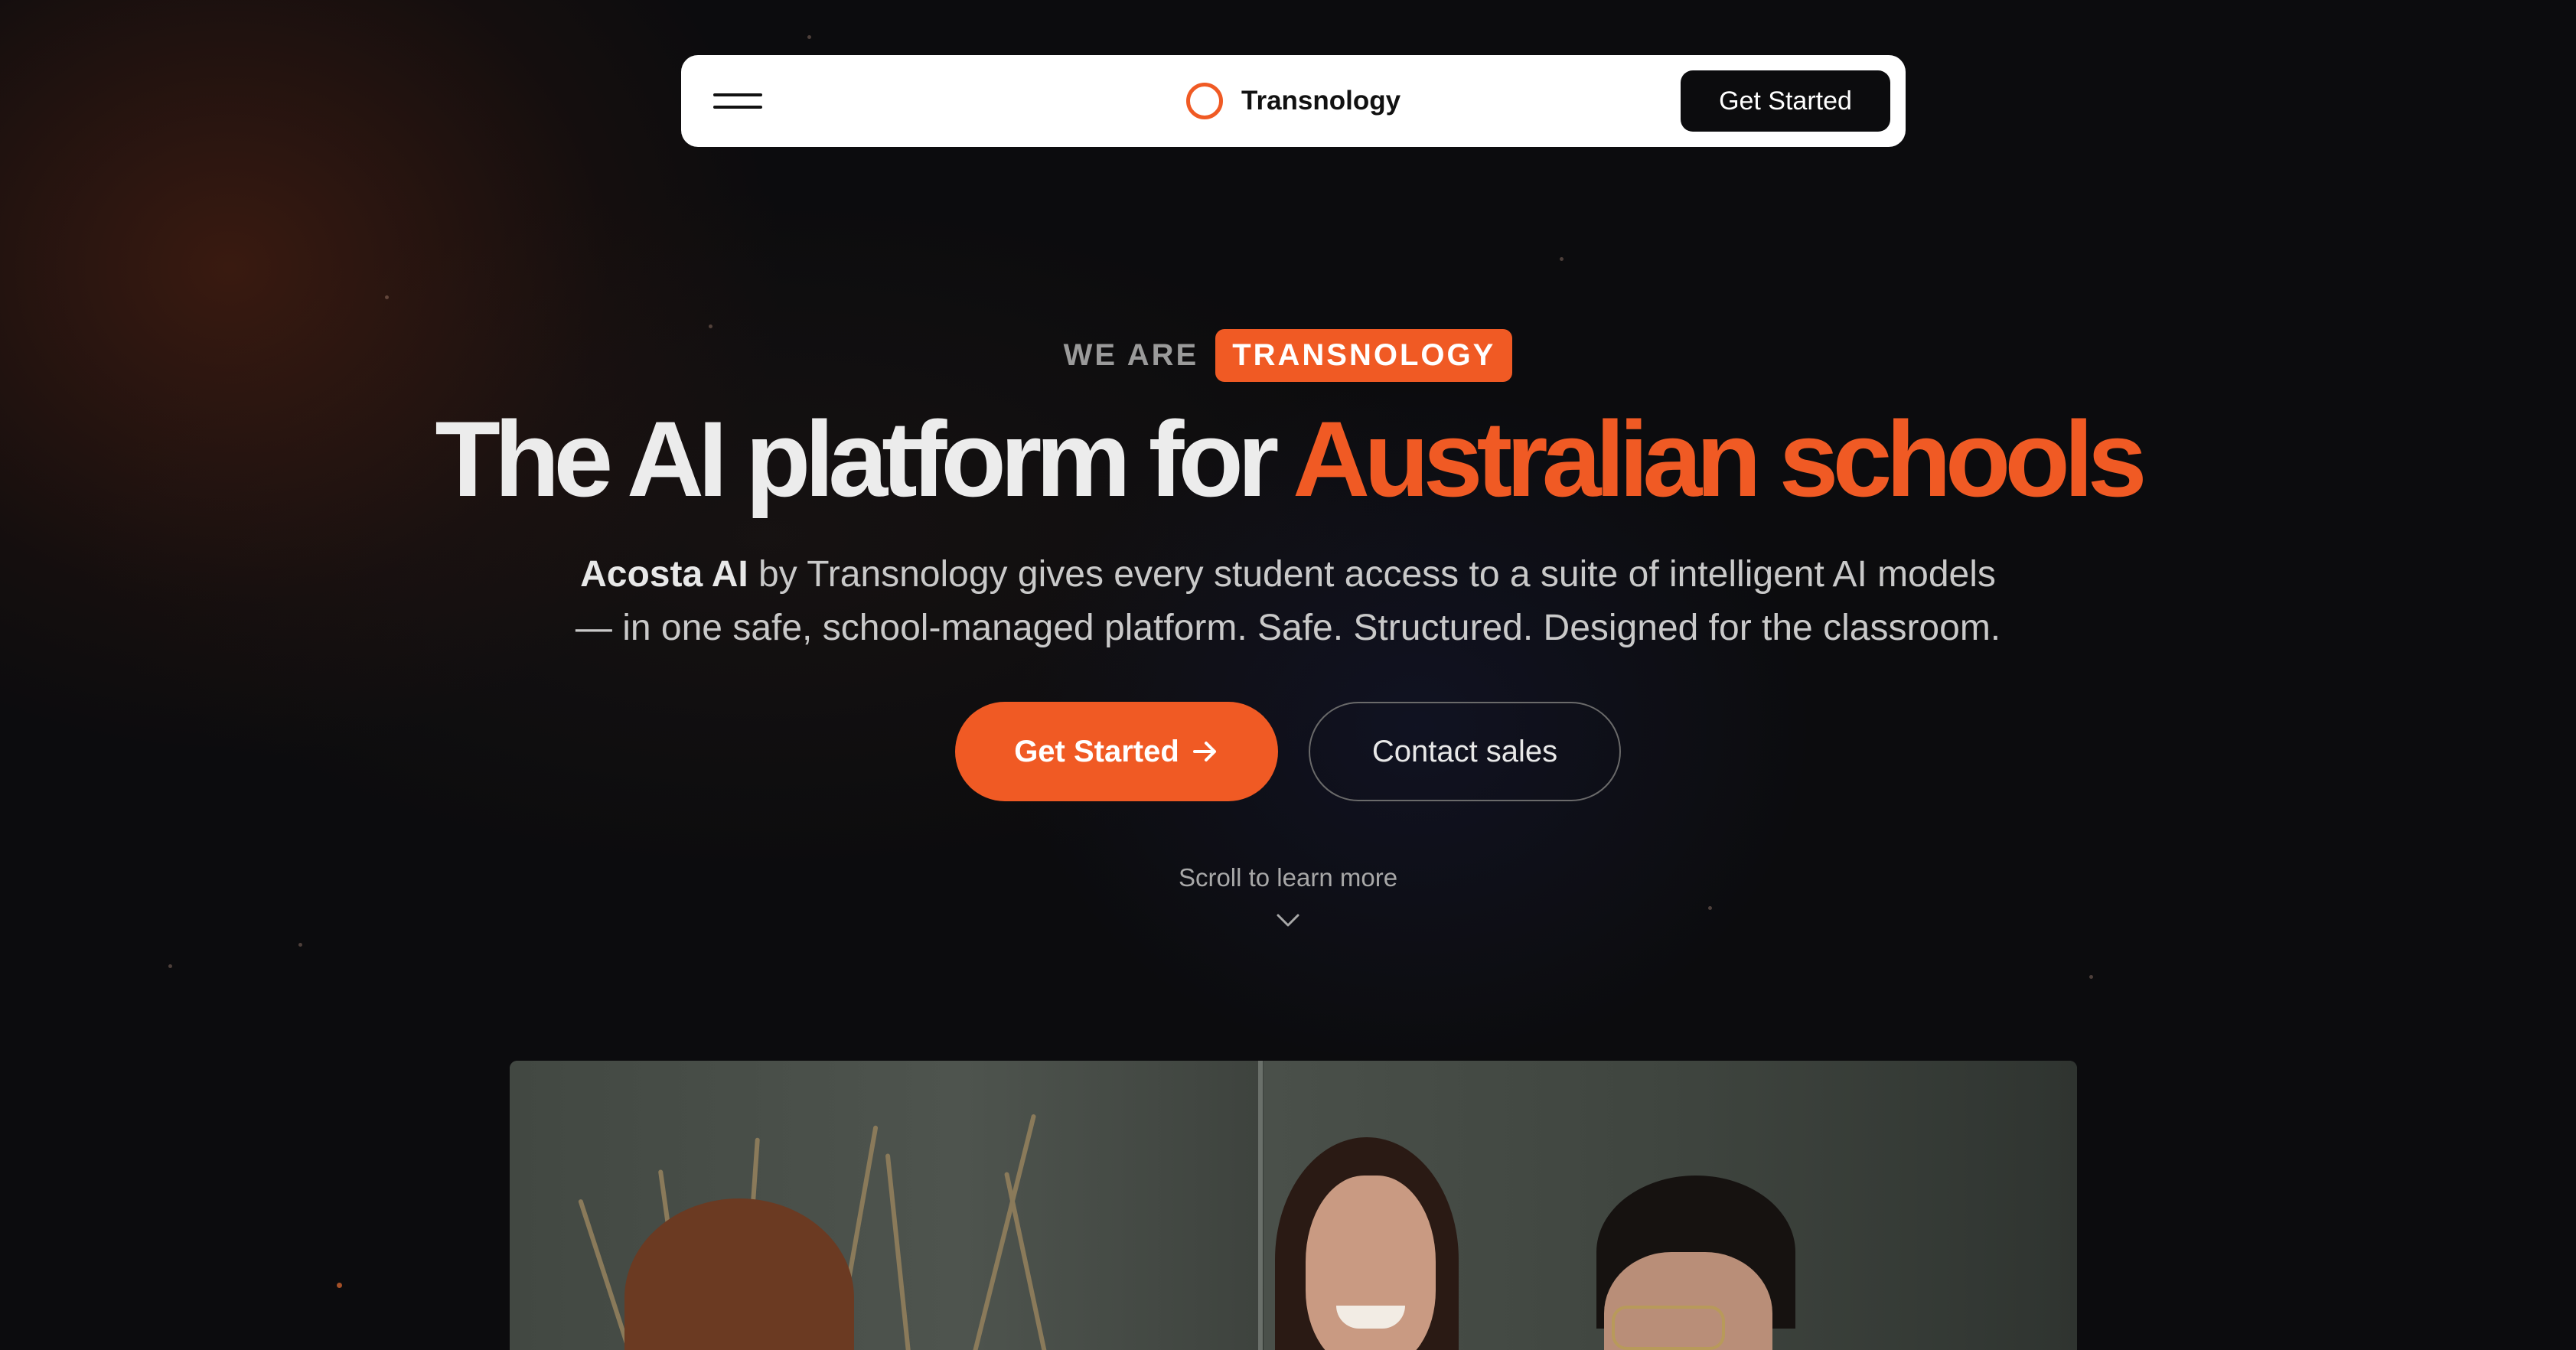  I want to click on eyebrow-lead: WE ARE, so click(1131, 355).